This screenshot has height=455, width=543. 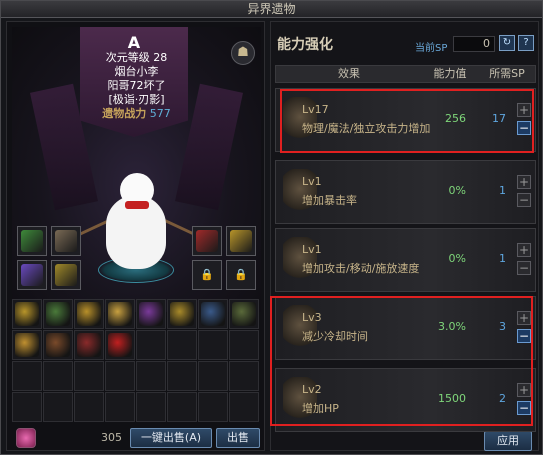 I want to click on red-dragon-icon, so click(x=207, y=241).